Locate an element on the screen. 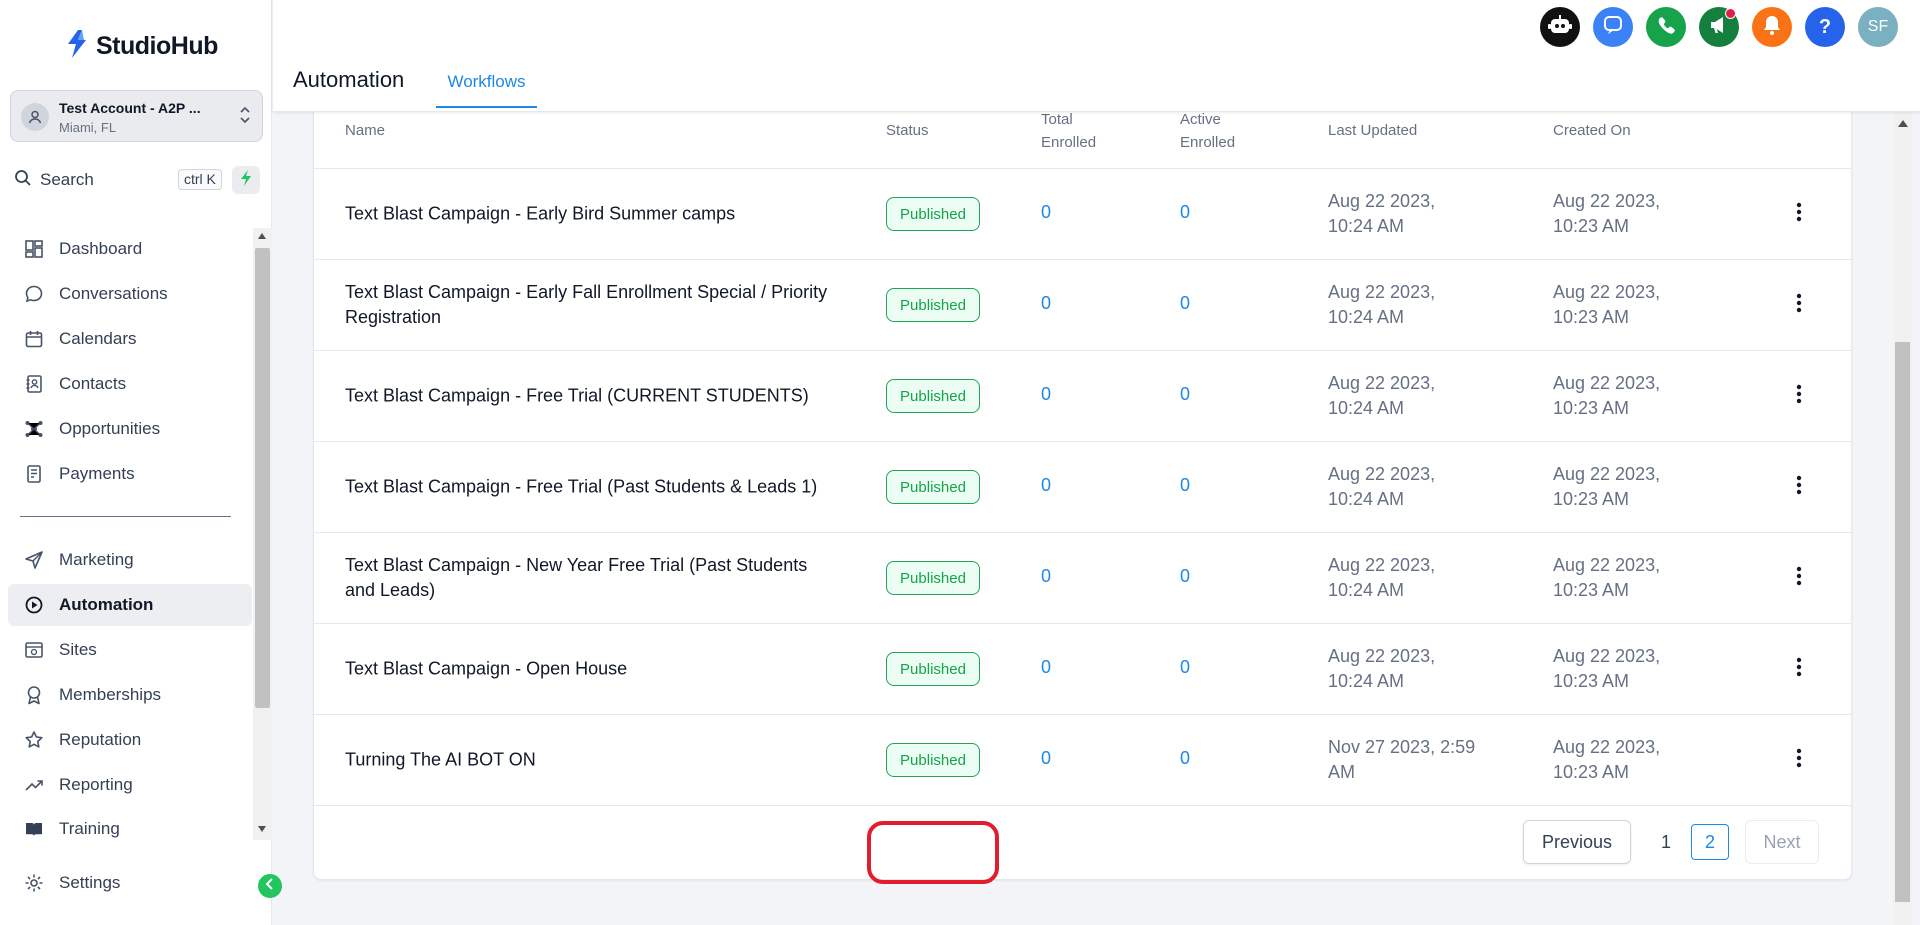 The image size is (1920, 925). sidebar-item-dashboard: Dashboard is located at coordinates (130, 249).